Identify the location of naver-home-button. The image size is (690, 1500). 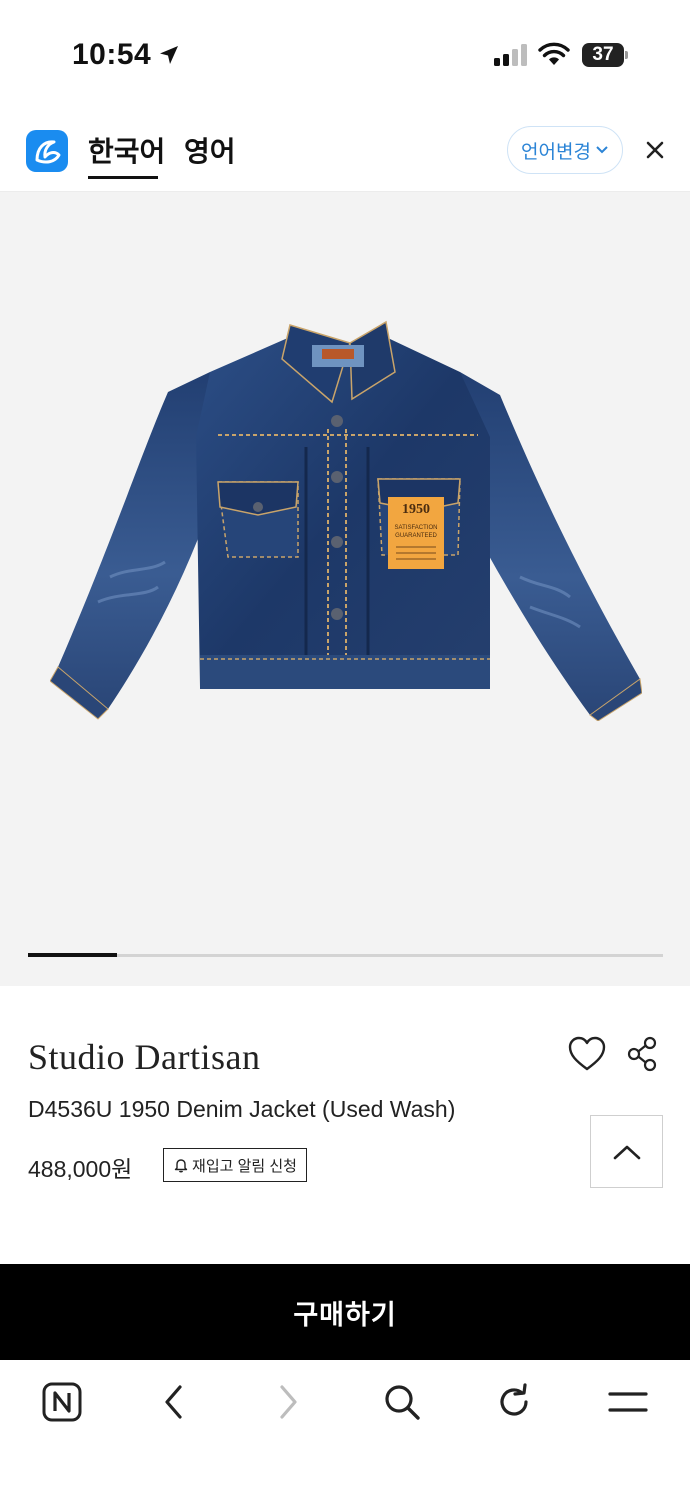
(62, 1402).